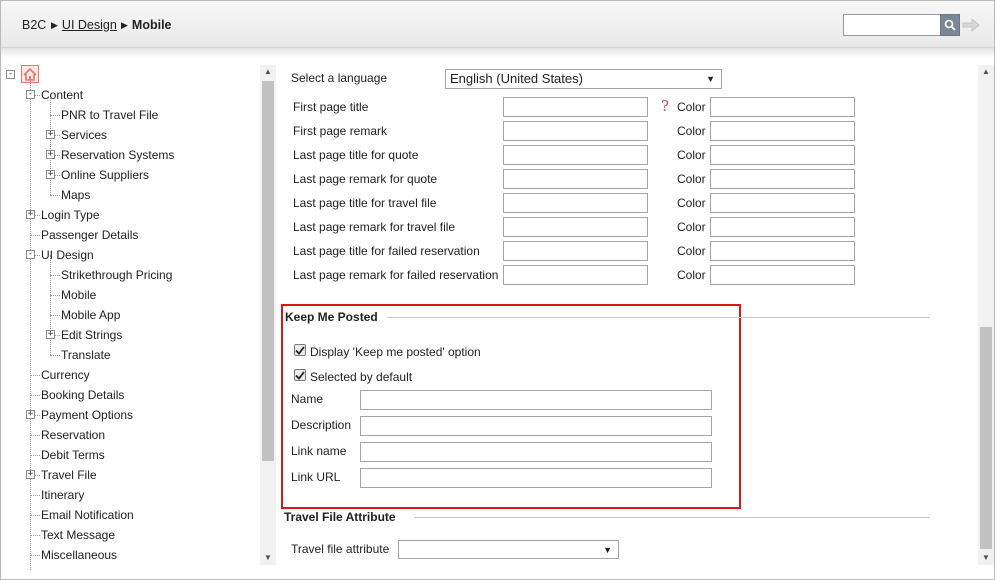 This screenshot has width=995, height=580. What do you see at coordinates (129, 295) in the screenshot?
I see `tree-item: Mobile` at bounding box center [129, 295].